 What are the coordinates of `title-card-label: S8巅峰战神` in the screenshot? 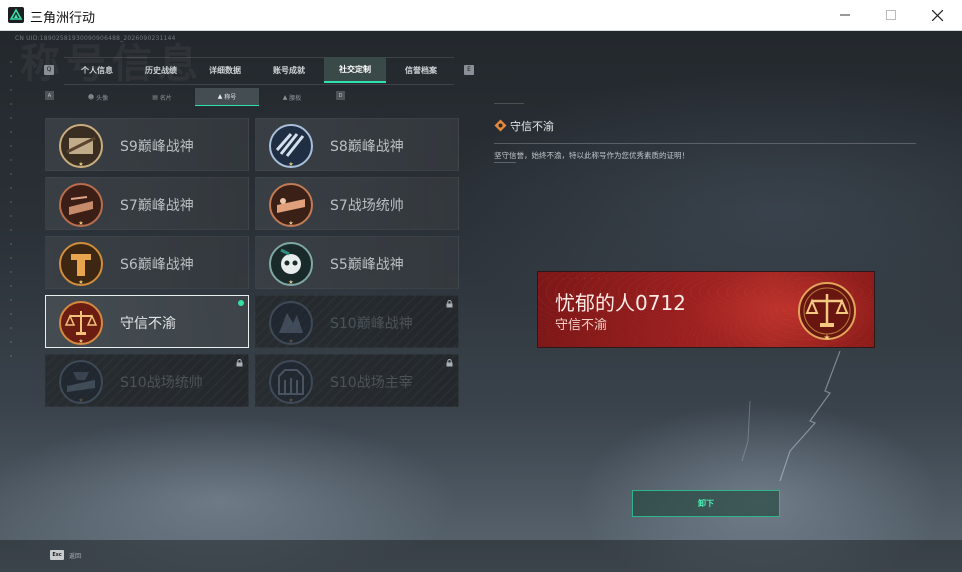 It's located at (367, 147).